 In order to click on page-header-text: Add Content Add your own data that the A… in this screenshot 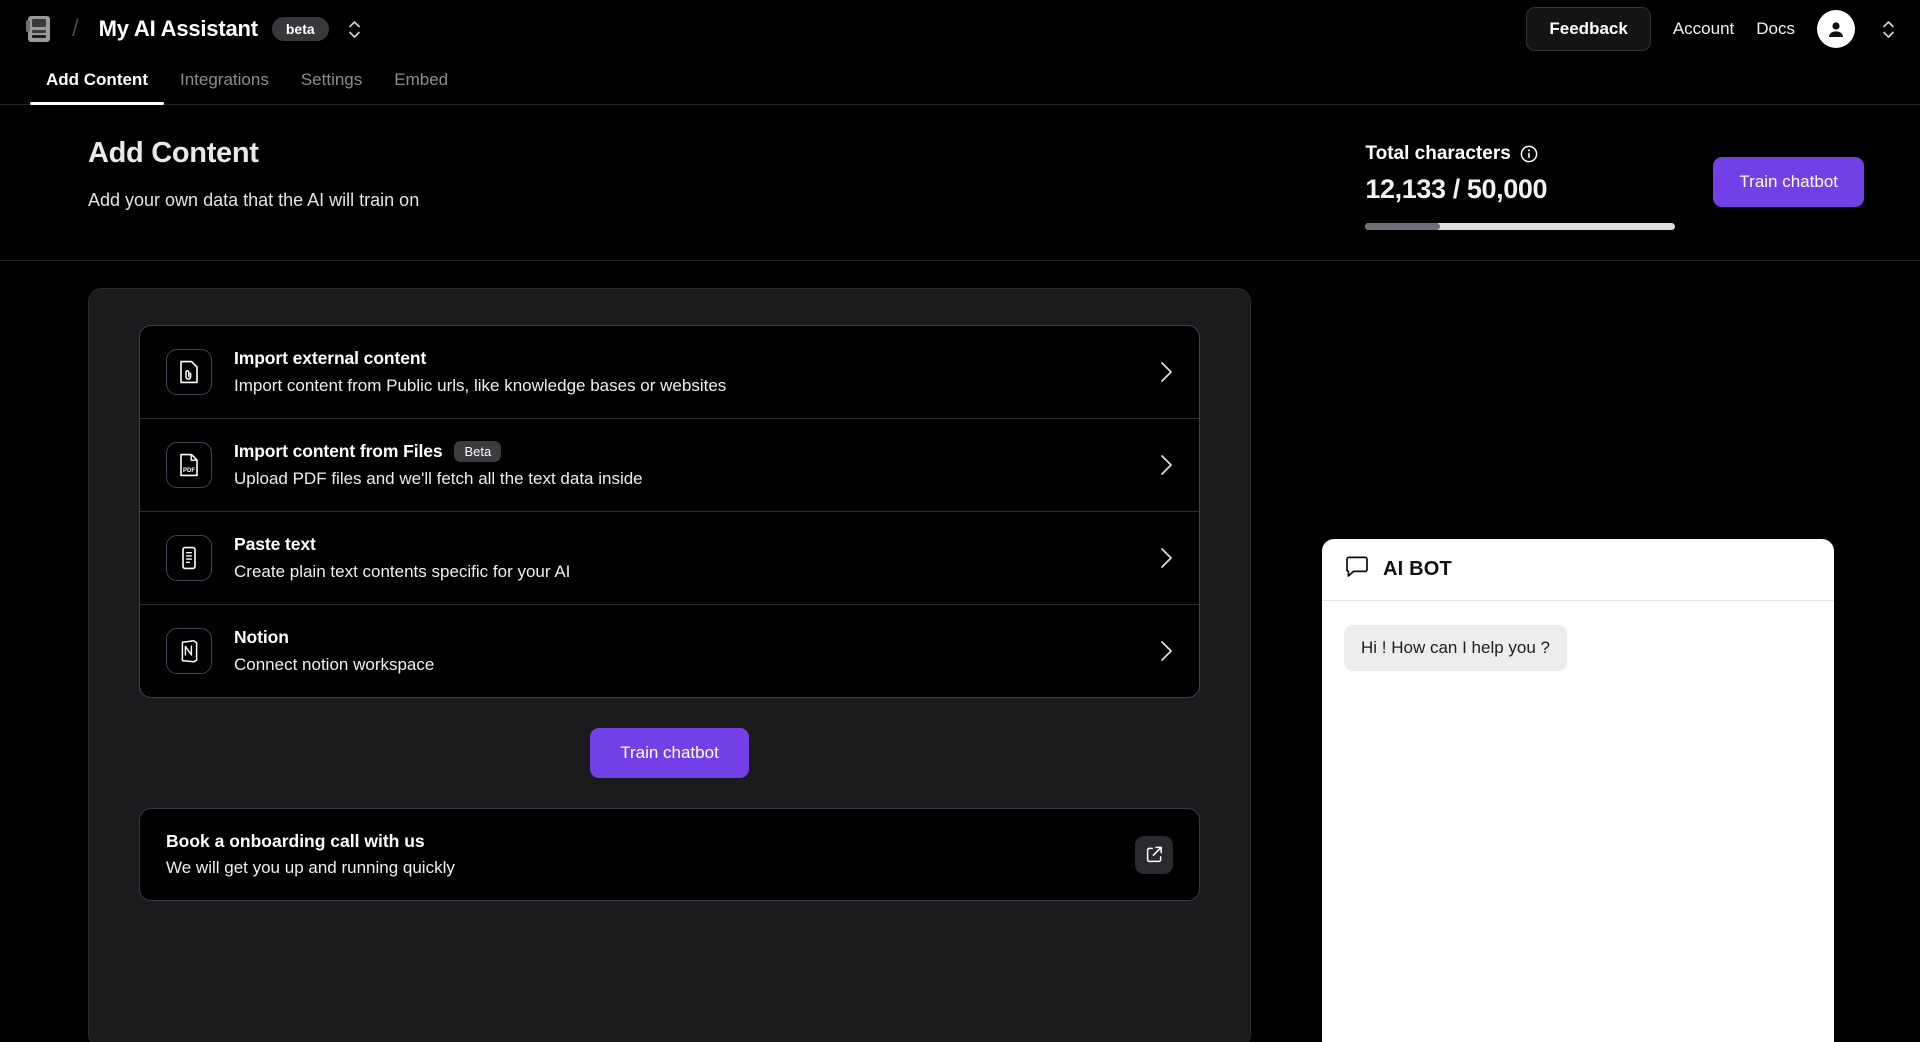, I will do `click(726, 174)`.